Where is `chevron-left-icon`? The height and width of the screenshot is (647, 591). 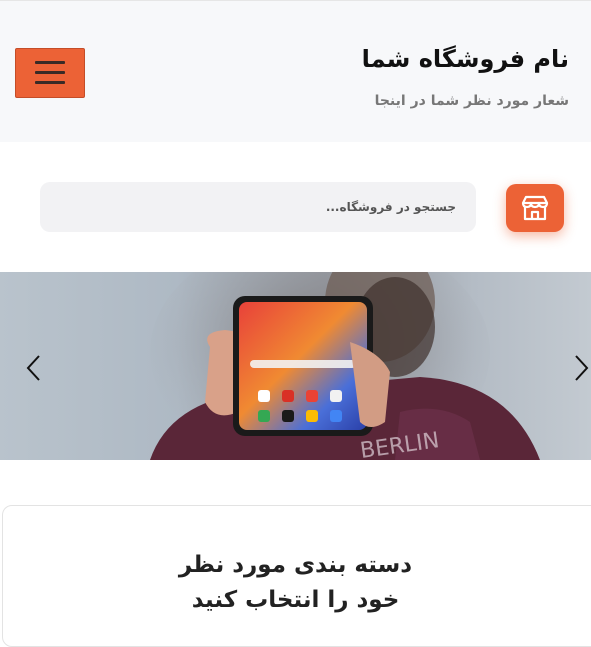
chevron-left-icon is located at coordinates (34, 368).